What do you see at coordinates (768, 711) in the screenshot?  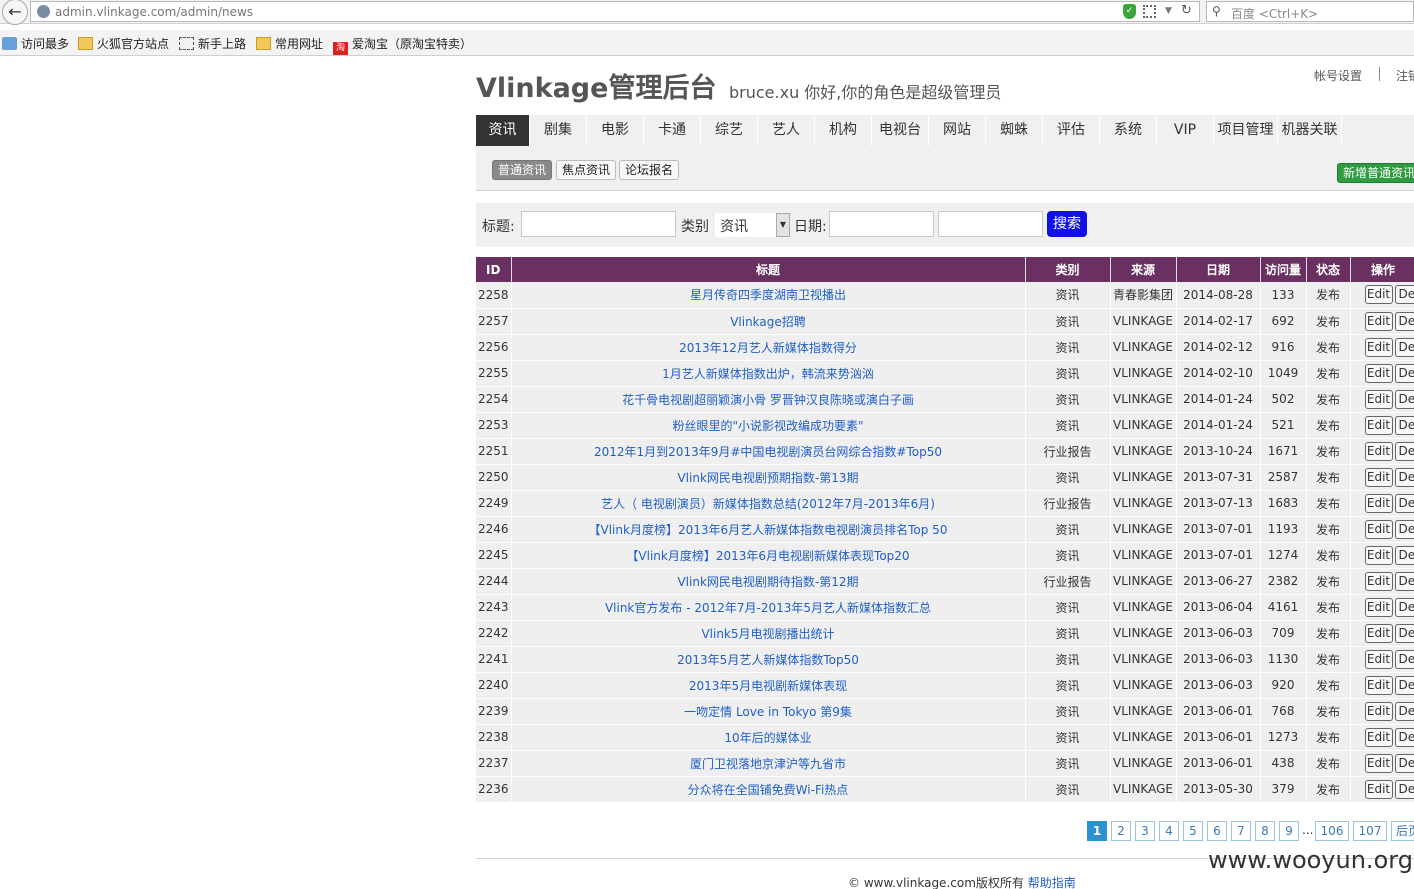 I see `cell-title: 一吻定情 Love in Tokyo 第9集` at bounding box center [768, 711].